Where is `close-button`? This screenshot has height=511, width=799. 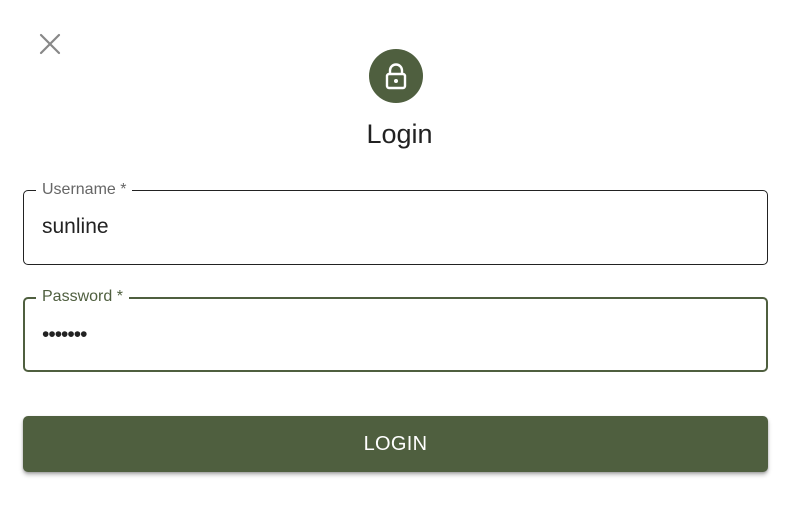 close-button is located at coordinates (50, 44).